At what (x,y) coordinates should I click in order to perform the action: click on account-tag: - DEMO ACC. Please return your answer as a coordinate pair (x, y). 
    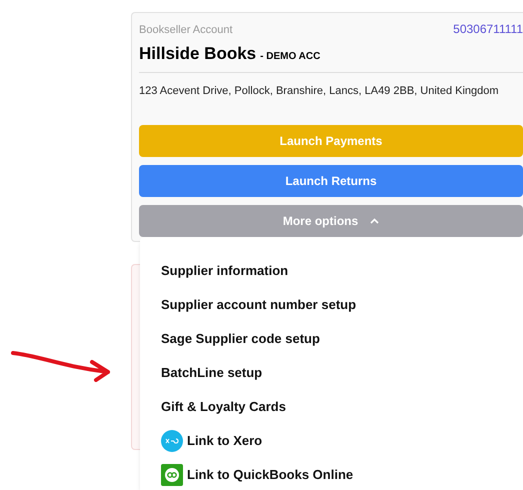
    Looking at the image, I should click on (290, 56).